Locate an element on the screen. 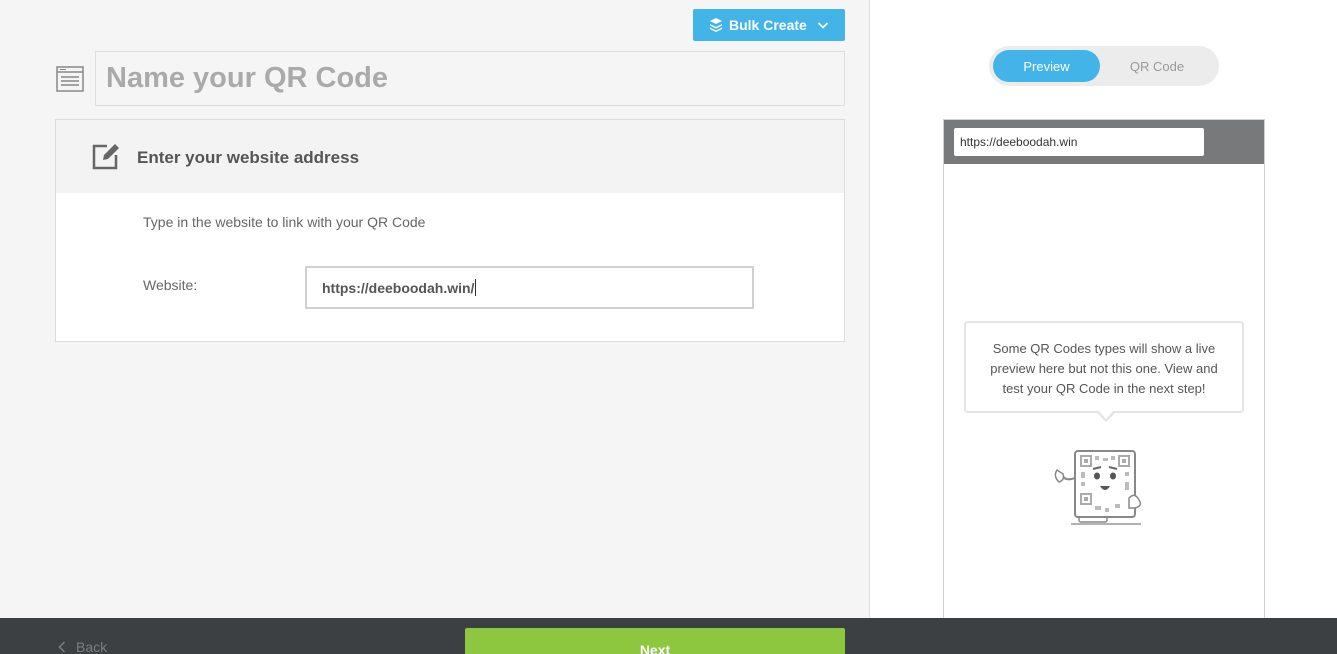  preview-url-bar: https://deeboodah.win is located at coordinates (1079, 142).